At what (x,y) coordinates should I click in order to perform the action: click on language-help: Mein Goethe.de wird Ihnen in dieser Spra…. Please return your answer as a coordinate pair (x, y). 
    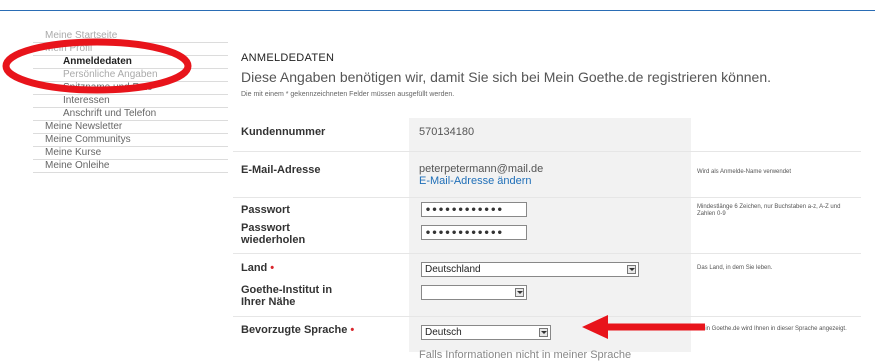
    Looking at the image, I should click on (772, 329).